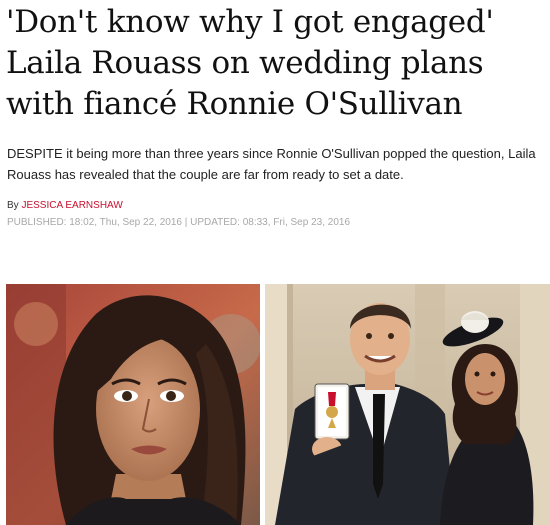 This screenshot has width=550, height=525. What do you see at coordinates (296, 222) in the screenshot?
I see `updated-time: 08:33, Fri, Sep 23, 2016` at bounding box center [296, 222].